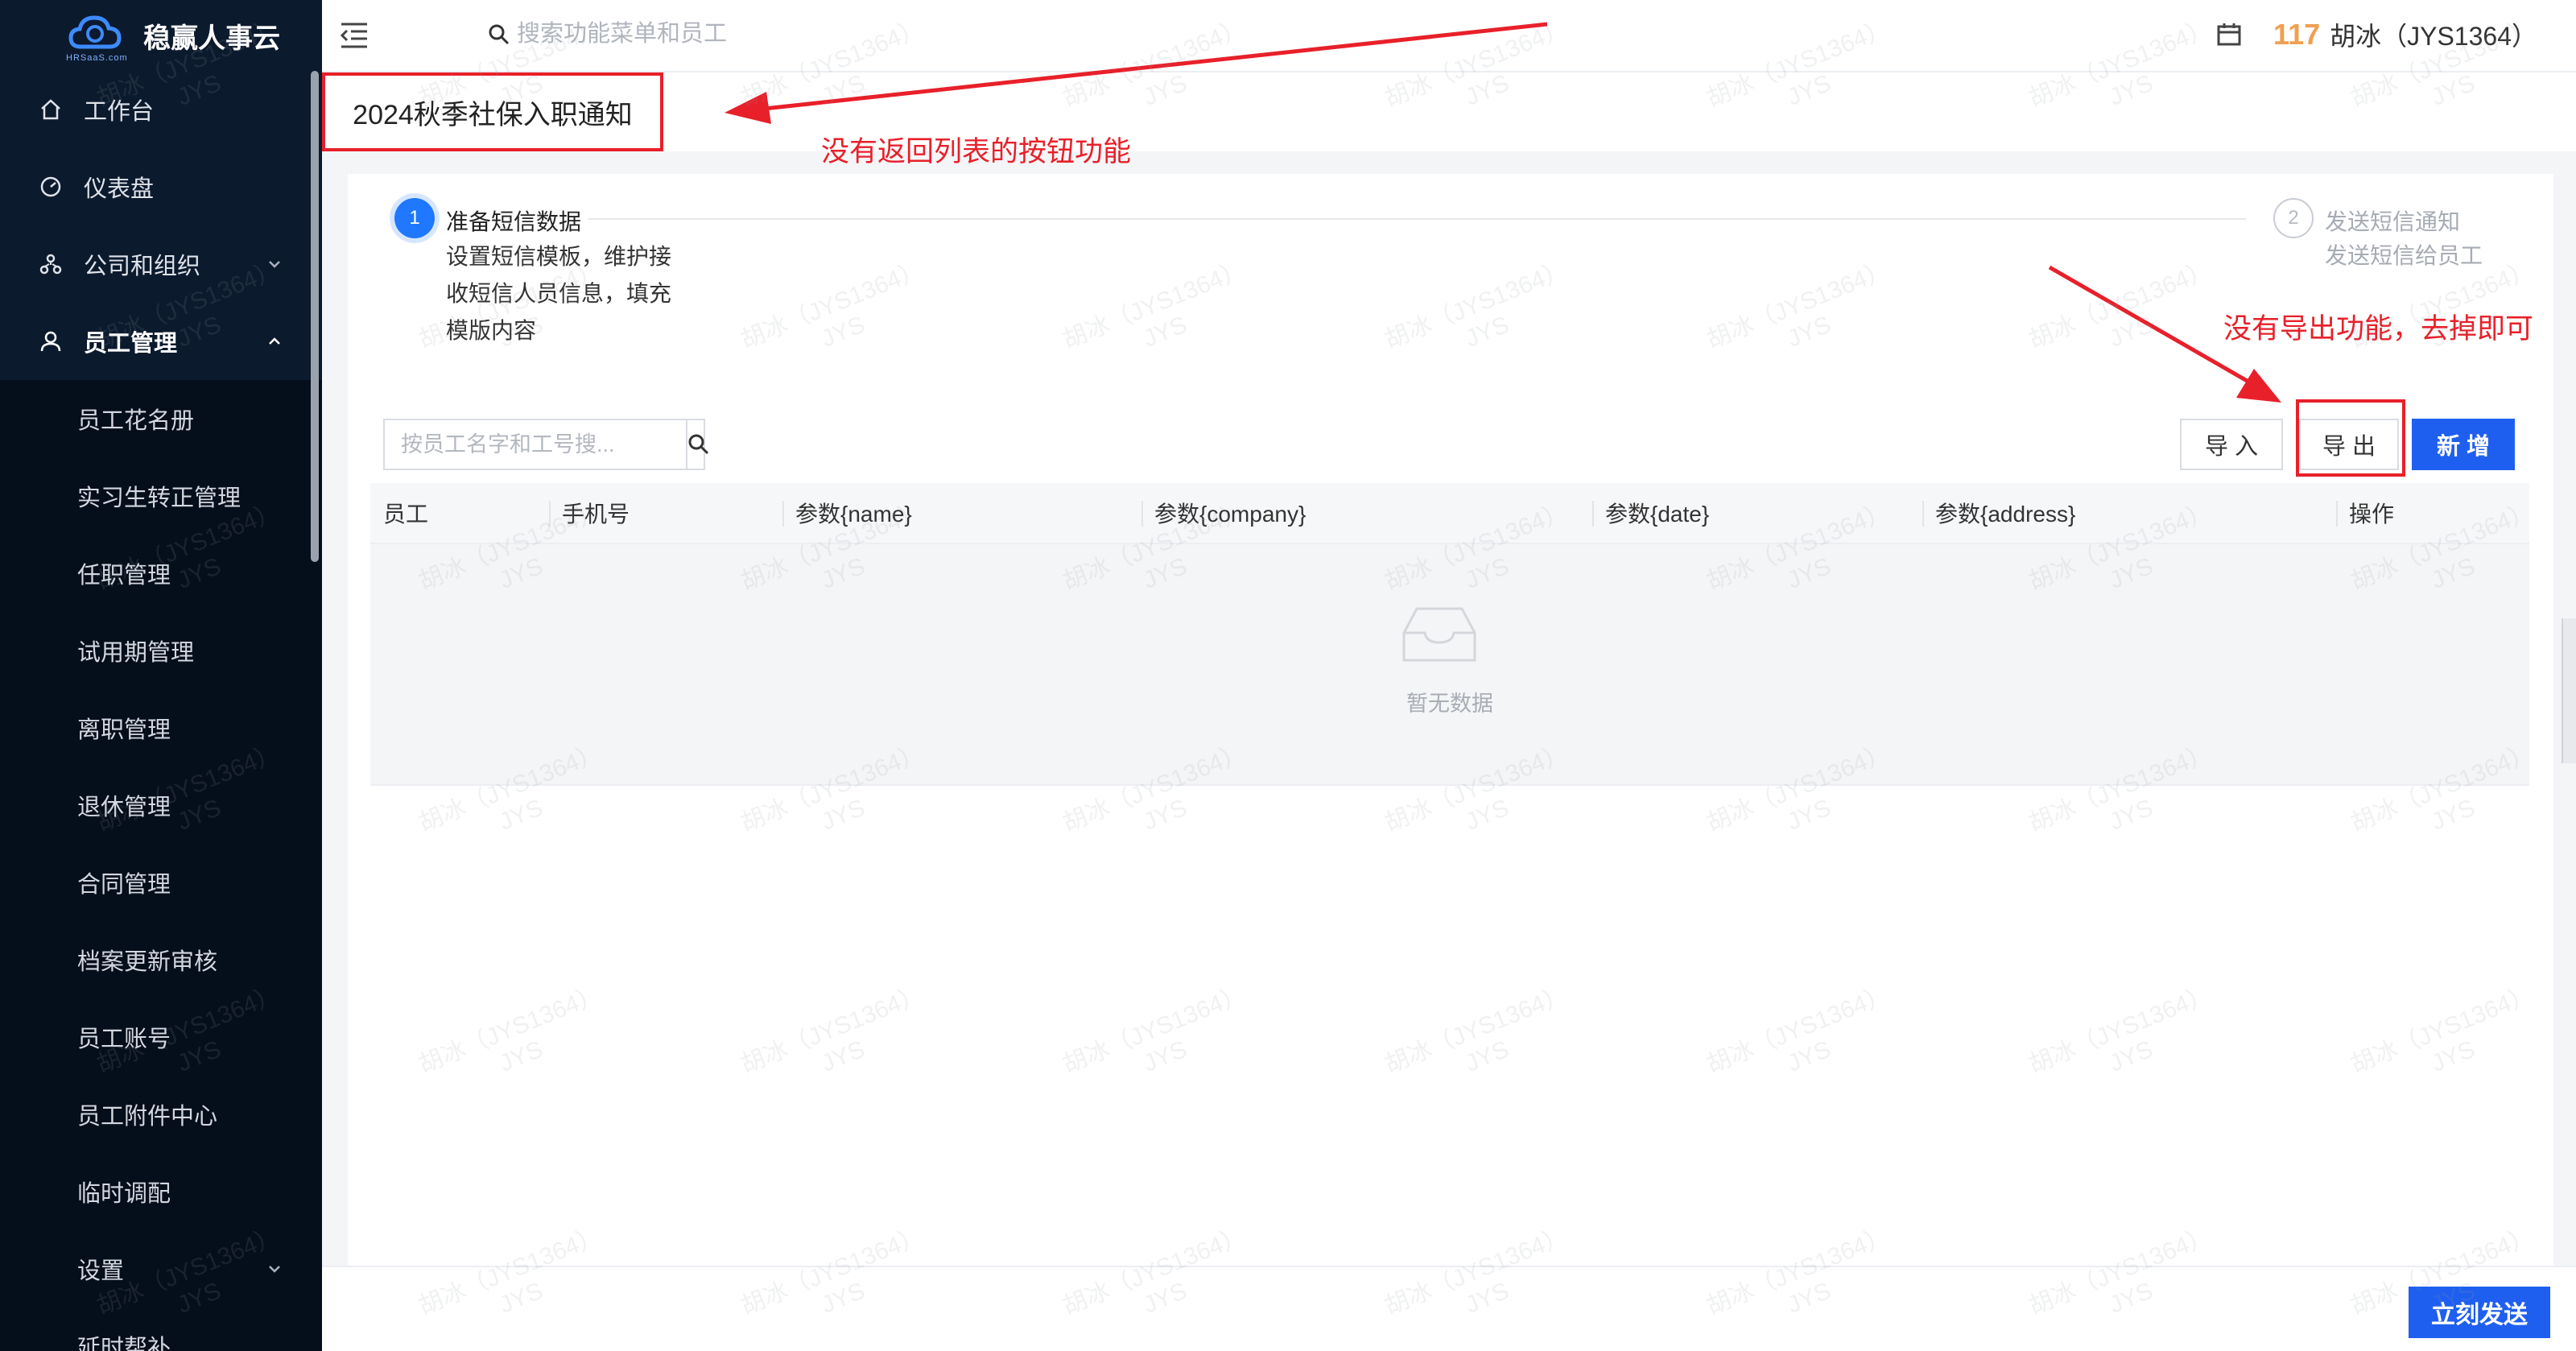 The height and width of the screenshot is (1351, 2576). I want to click on step-connector, so click(1417, 219).